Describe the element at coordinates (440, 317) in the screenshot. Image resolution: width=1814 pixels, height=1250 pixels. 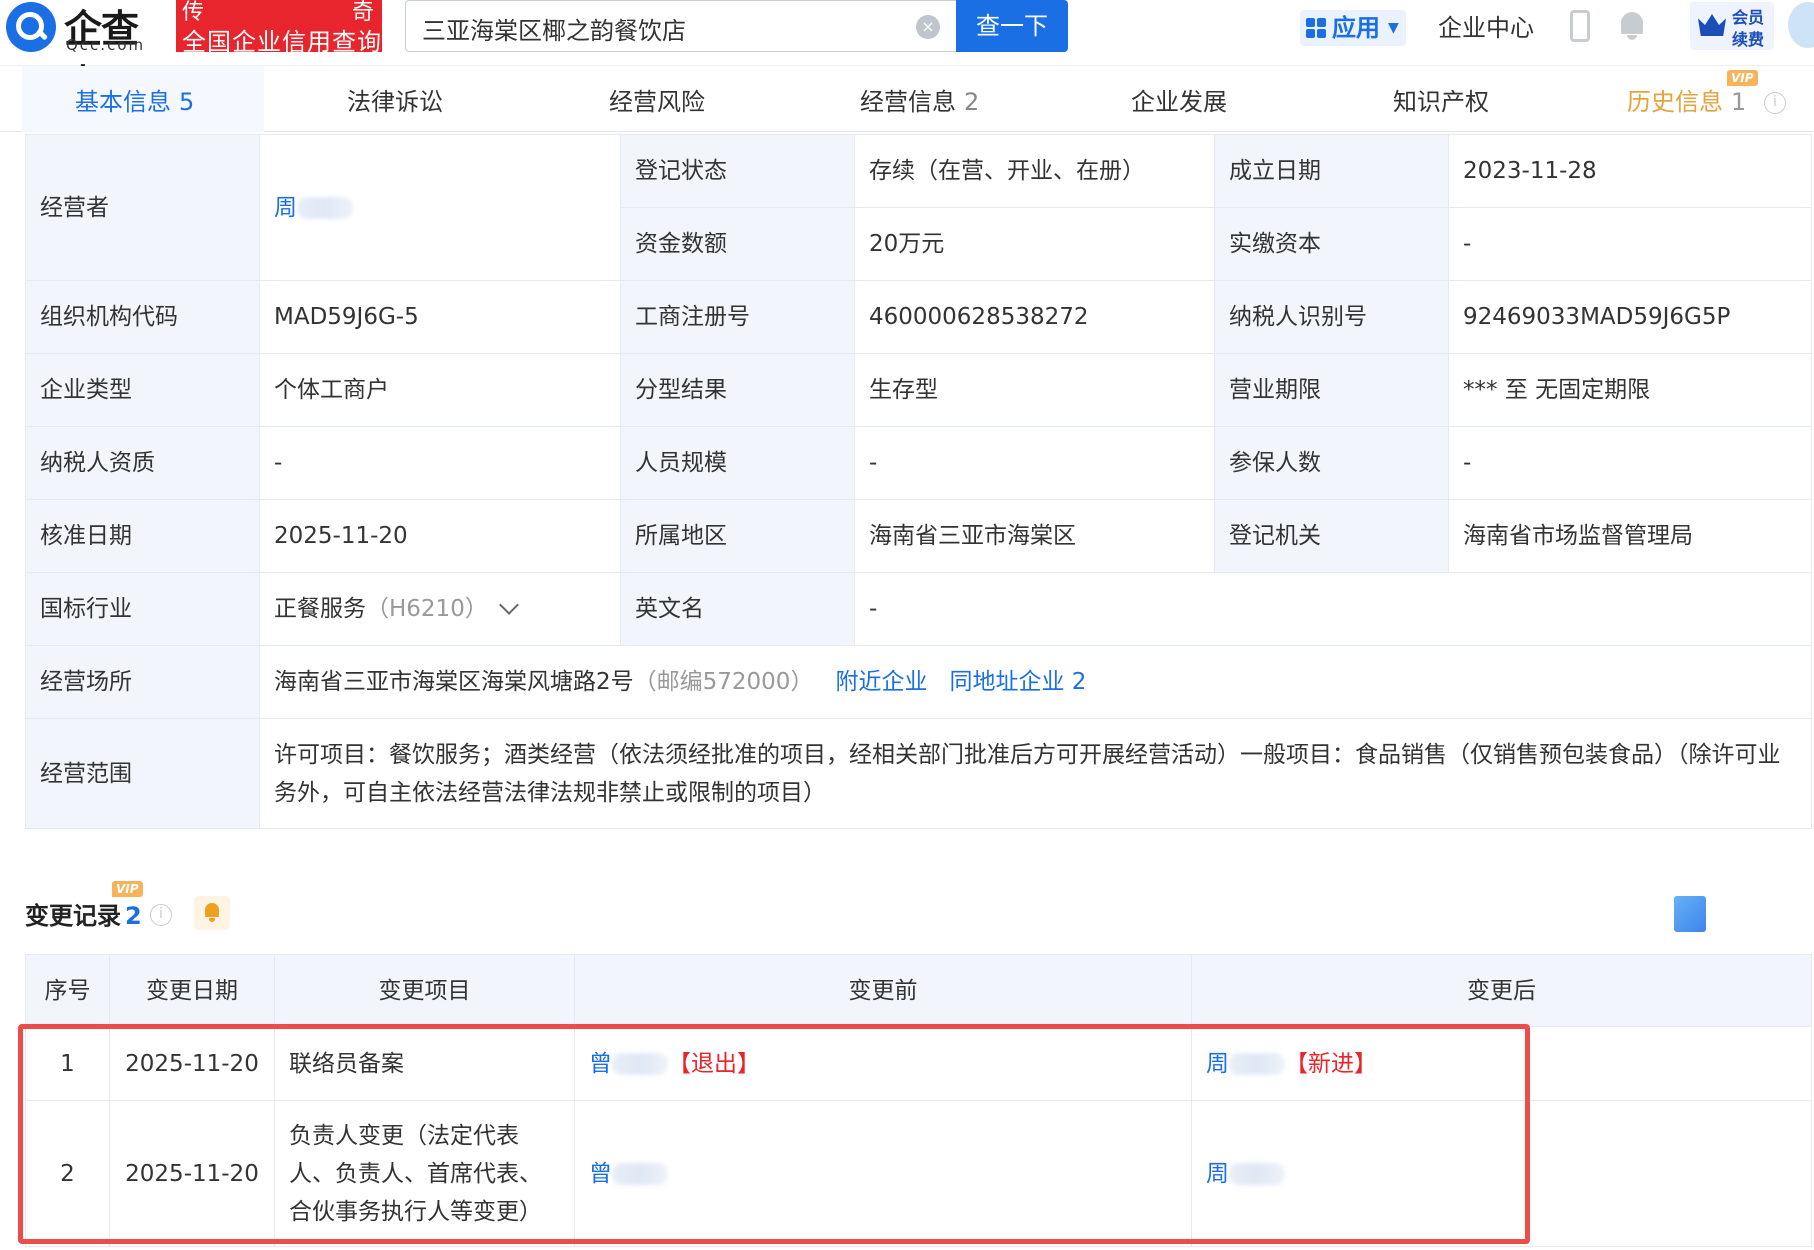
I see `org-code-value: MAD59J6G-5` at that location.